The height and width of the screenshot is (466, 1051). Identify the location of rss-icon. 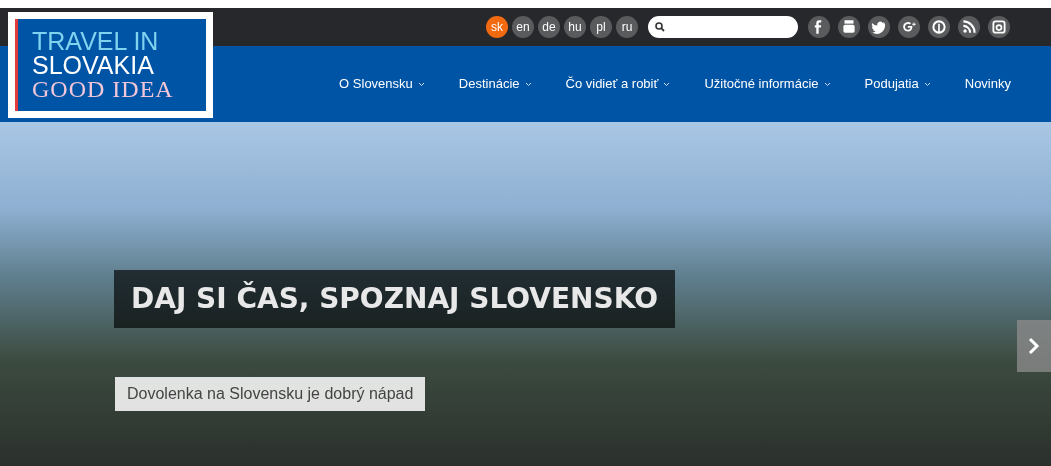
(969, 27).